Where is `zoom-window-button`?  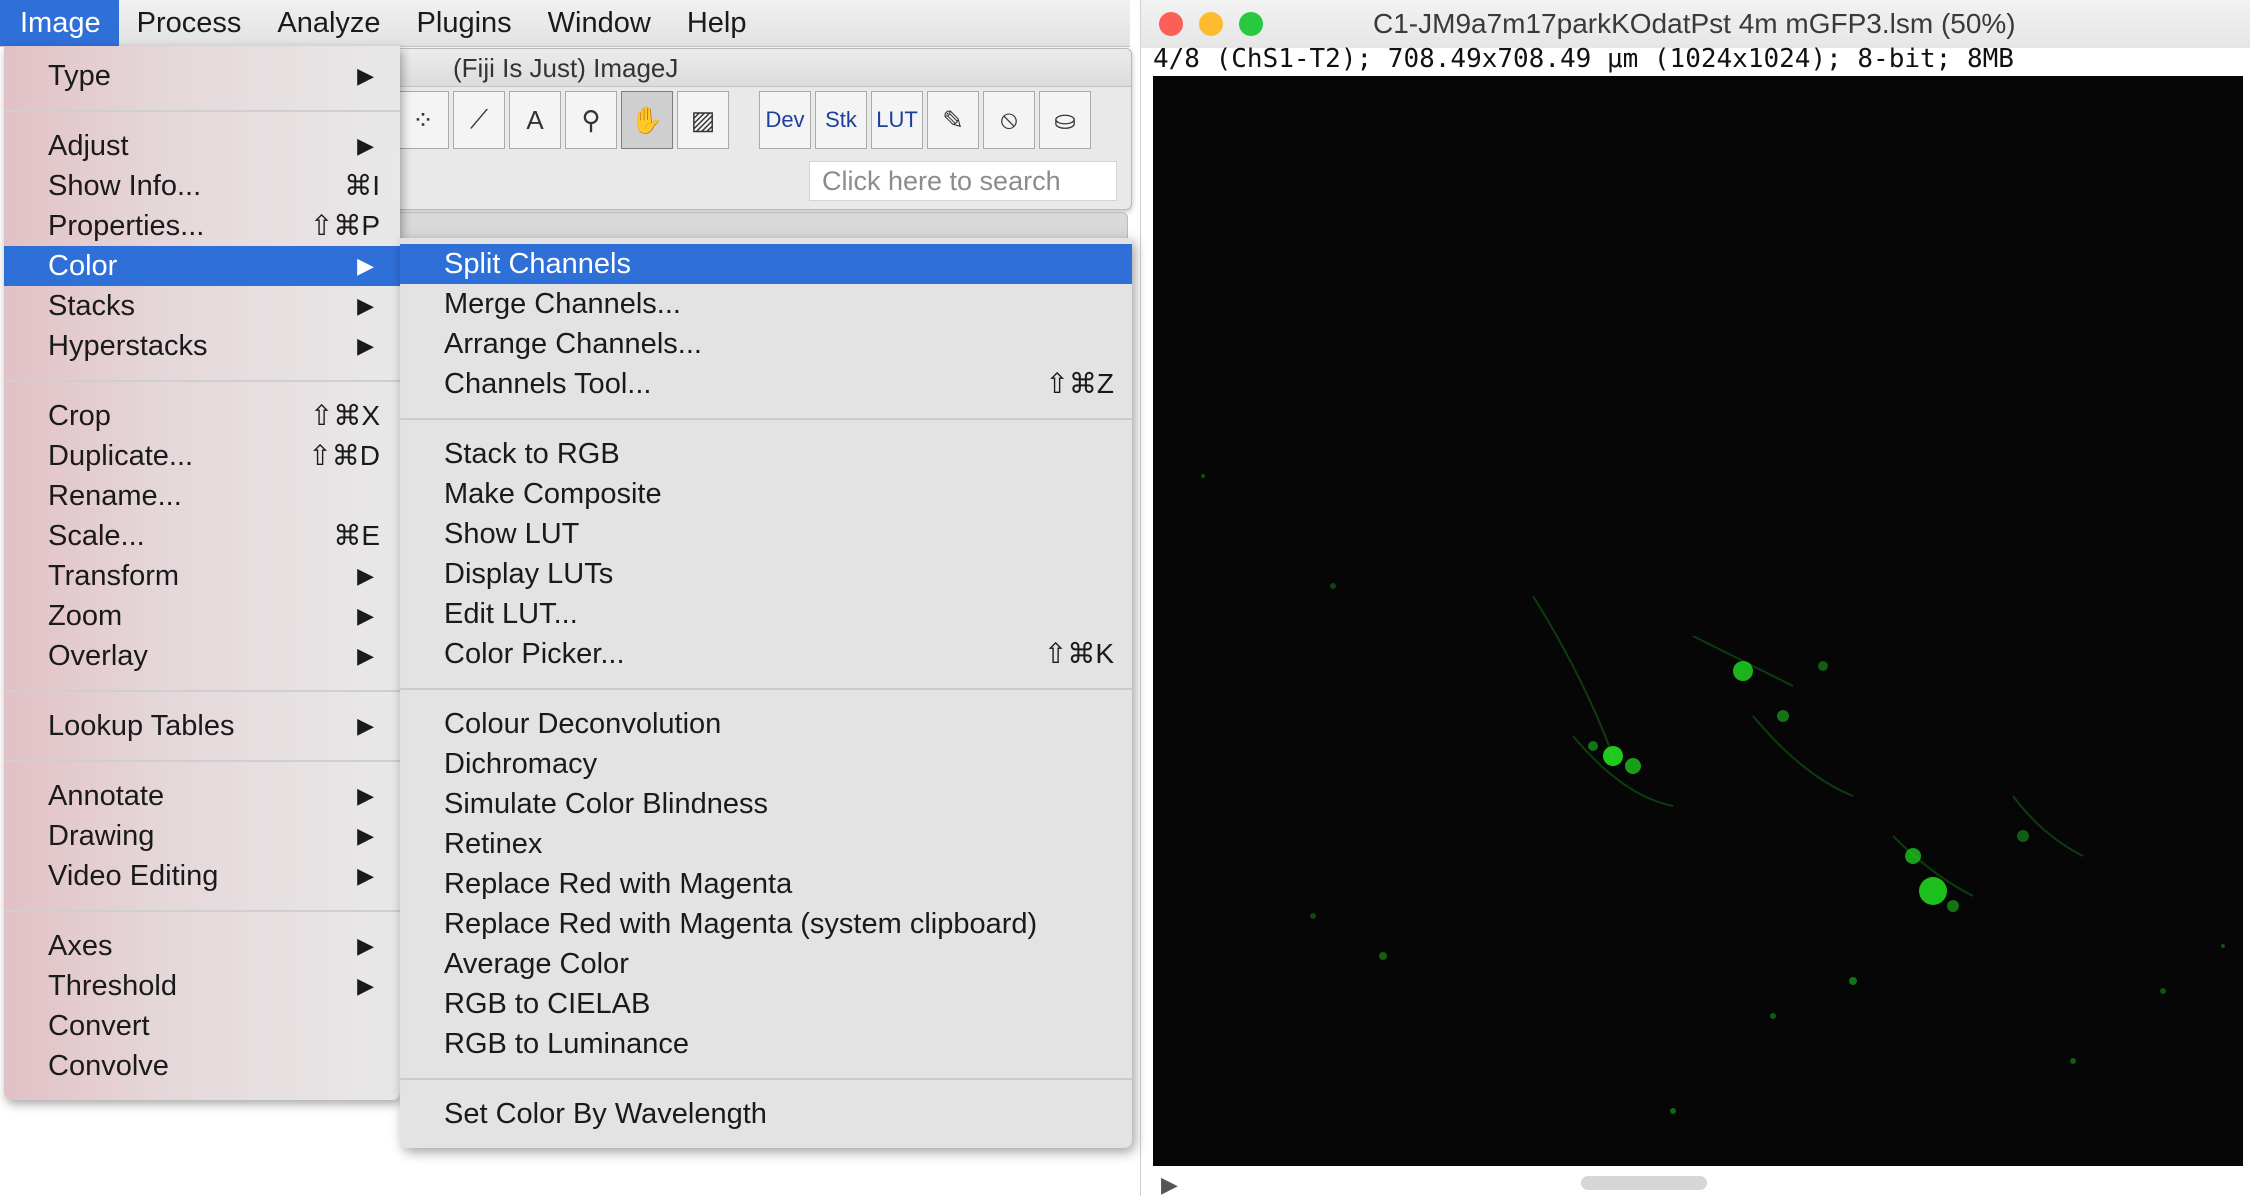
zoom-window-button is located at coordinates (1251, 24).